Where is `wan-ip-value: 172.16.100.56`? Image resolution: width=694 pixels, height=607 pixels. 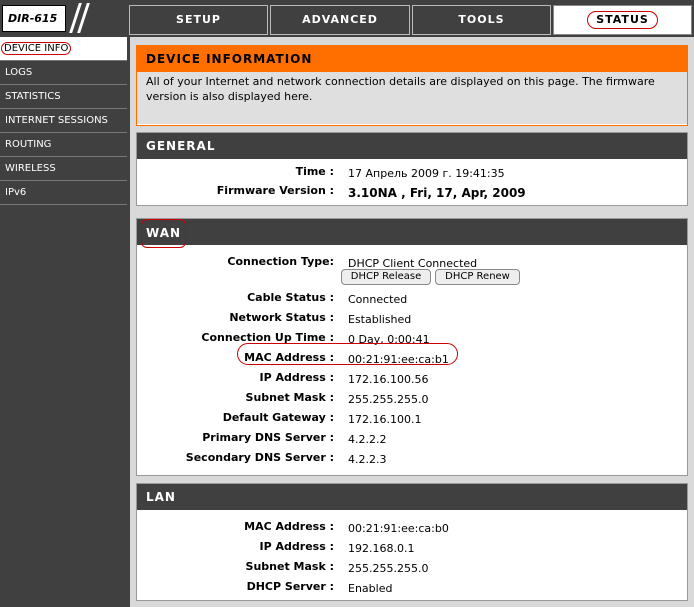 wan-ip-value: 172.16.100.56 is located at coordinates (388, 379).